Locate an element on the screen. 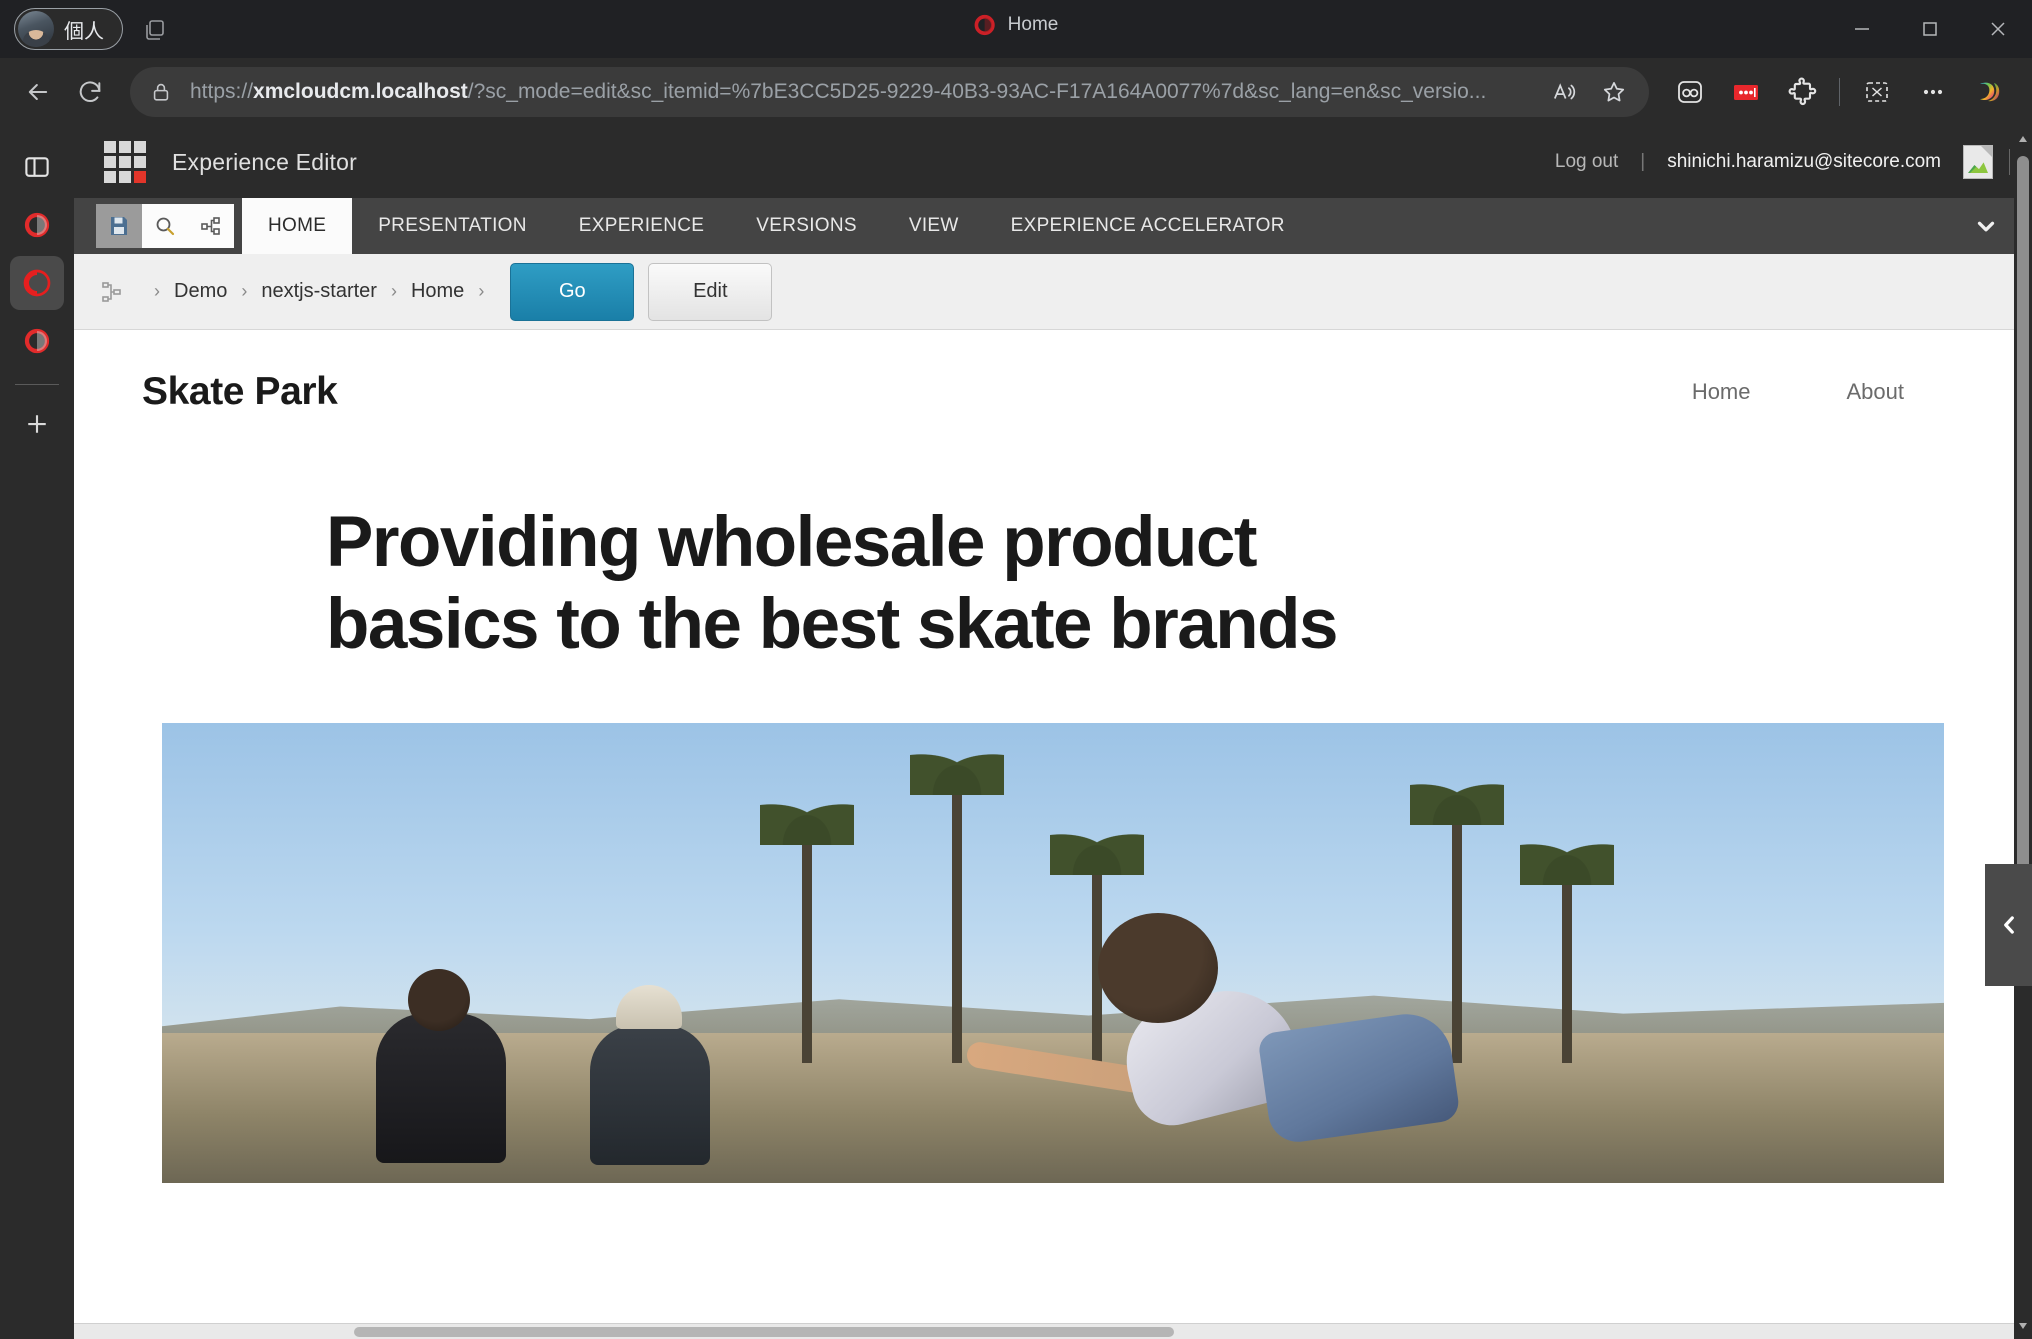 The image size is (2032, 1339). reload-button is located at coordinates (90, 92).